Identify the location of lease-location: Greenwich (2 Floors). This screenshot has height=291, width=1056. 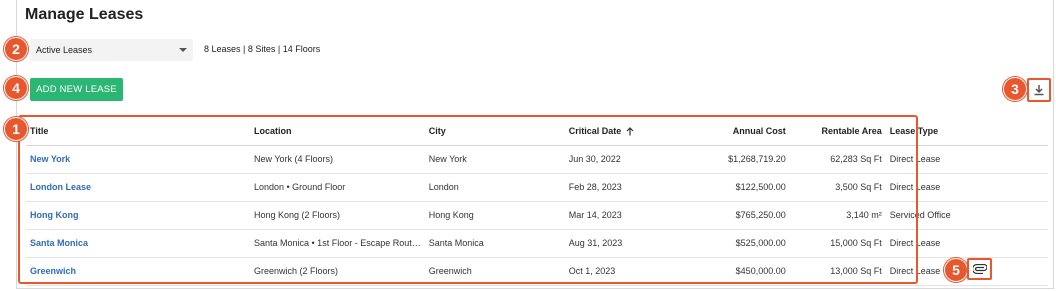
(337, 271).